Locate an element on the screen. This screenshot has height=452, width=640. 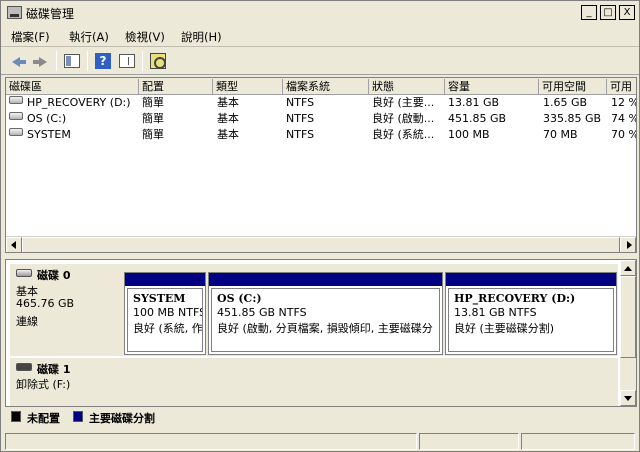
vertical-scrollbar is located at coordinates (628, 333).